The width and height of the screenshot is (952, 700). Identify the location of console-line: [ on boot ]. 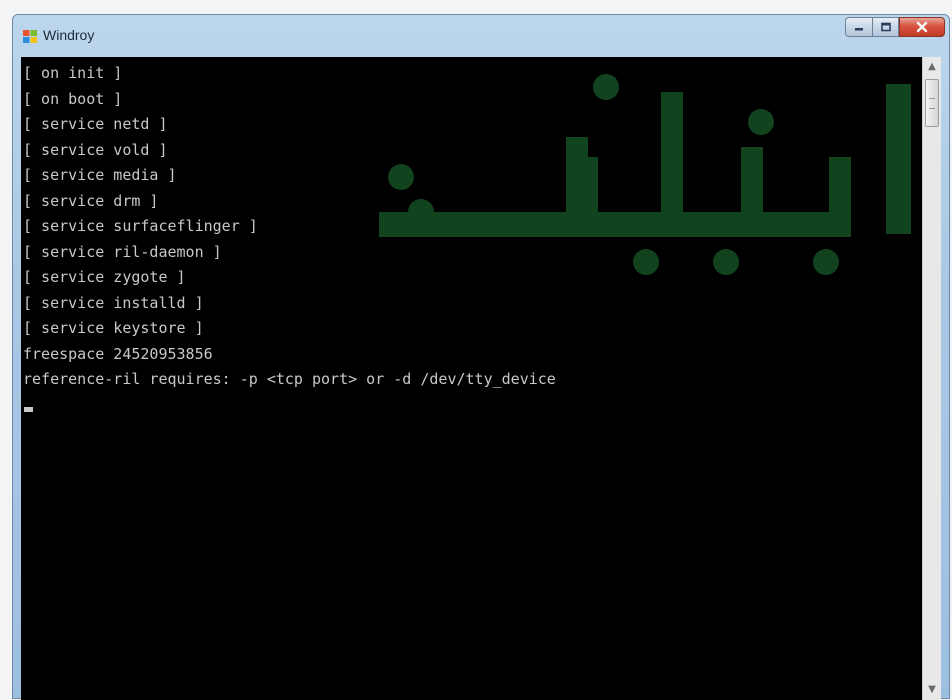
(73, 98).